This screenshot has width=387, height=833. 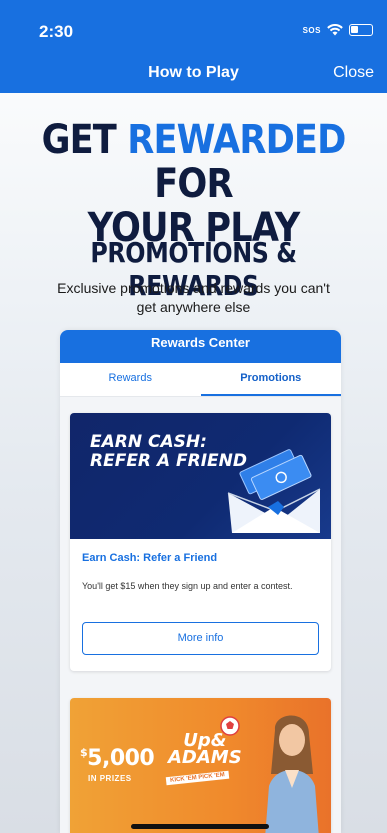 I want to click on tab-promotions: Promotions, so click(x=271, y=379).